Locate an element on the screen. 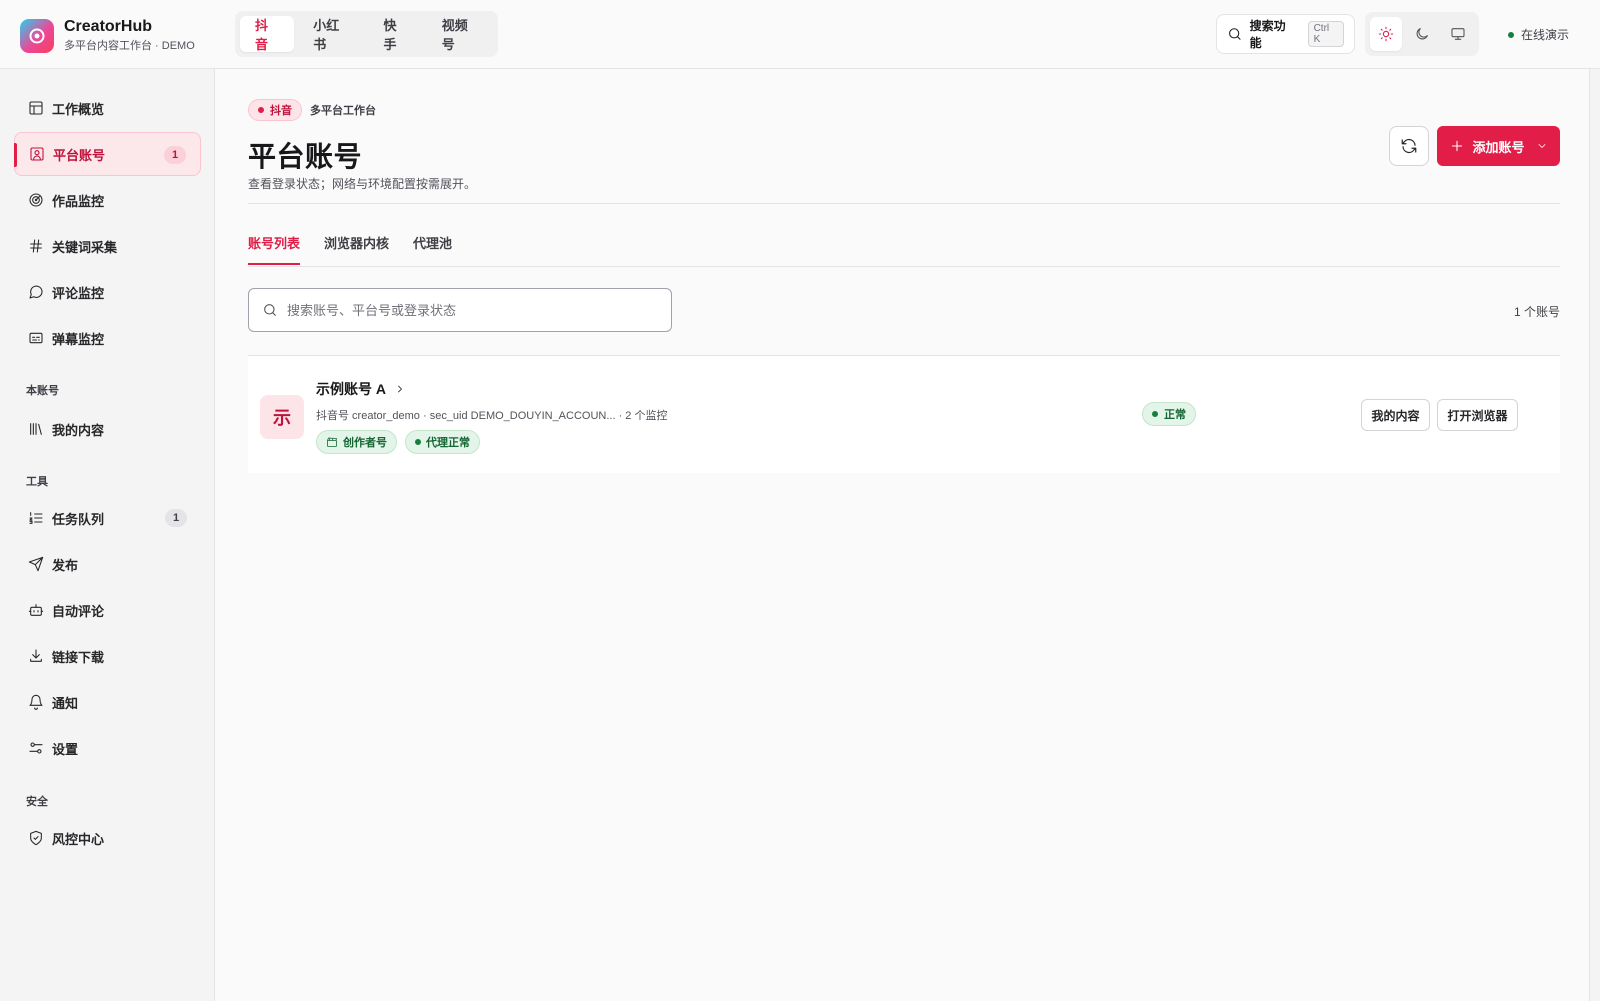  shortcut-hint: Ctrl K is located at coordinates (1325, 34).